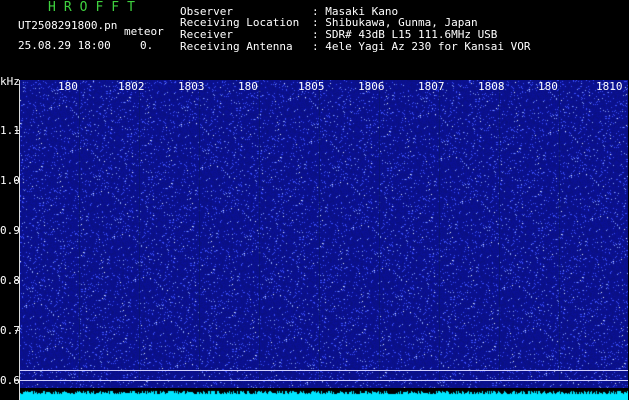  What do you see at coordinates (491, 86) in the screenshot?
I see `time-label: 1808` at bounding box center [491, 86].